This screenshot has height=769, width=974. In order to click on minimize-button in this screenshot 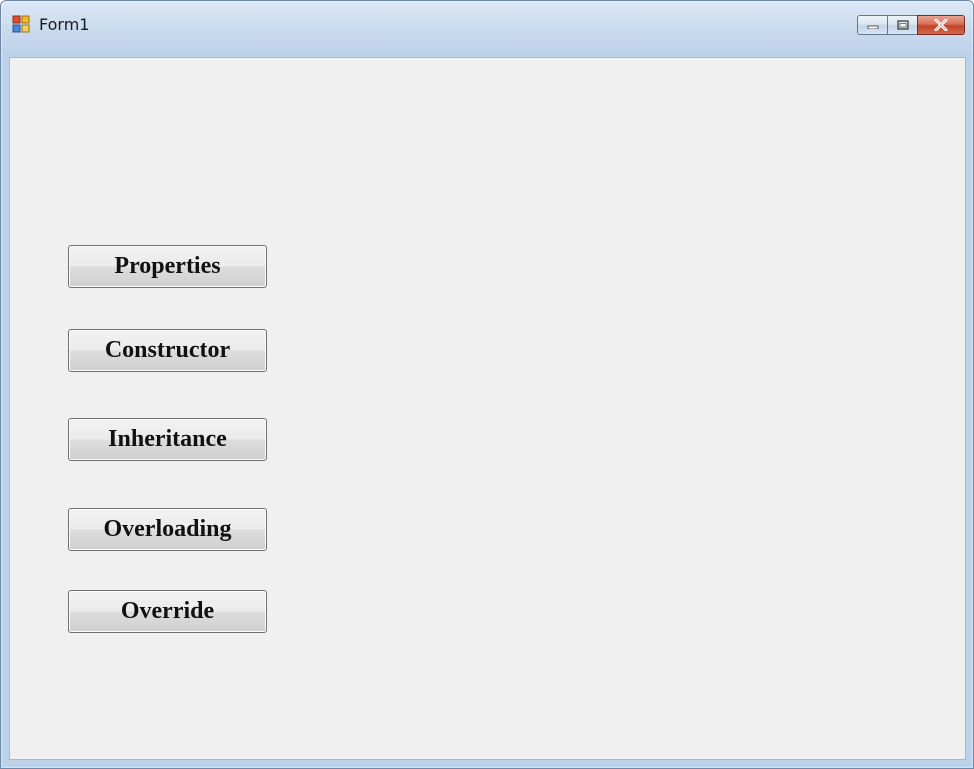, I will do `click(872, 25)`.